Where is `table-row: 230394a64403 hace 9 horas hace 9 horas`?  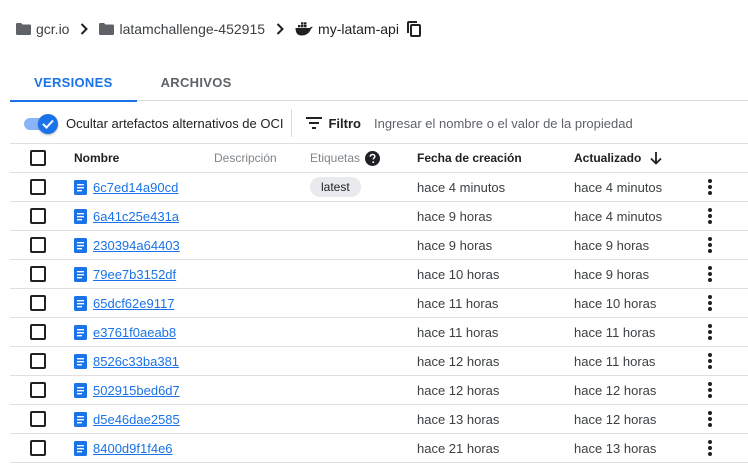
table-row: 230394a64403 hace 9 horas hace 9 horas is located at coordinates (379, 245).